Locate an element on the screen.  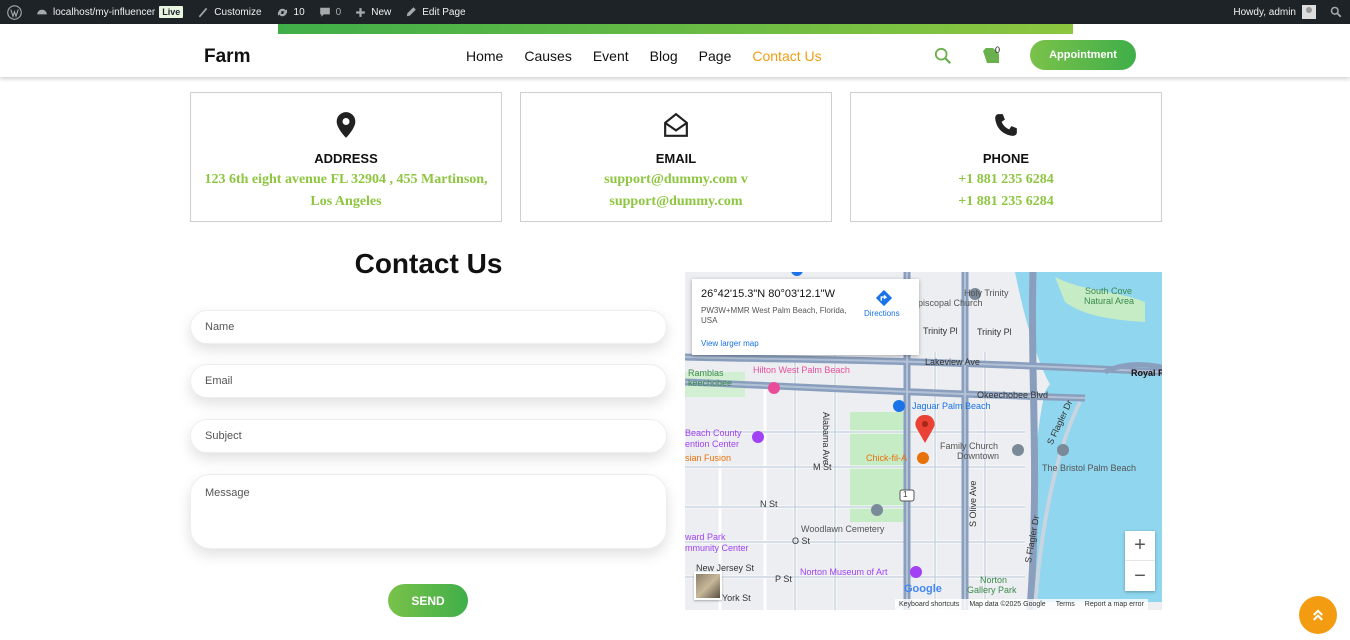
nav-blog: Blog is located at coordinates (664, 56).